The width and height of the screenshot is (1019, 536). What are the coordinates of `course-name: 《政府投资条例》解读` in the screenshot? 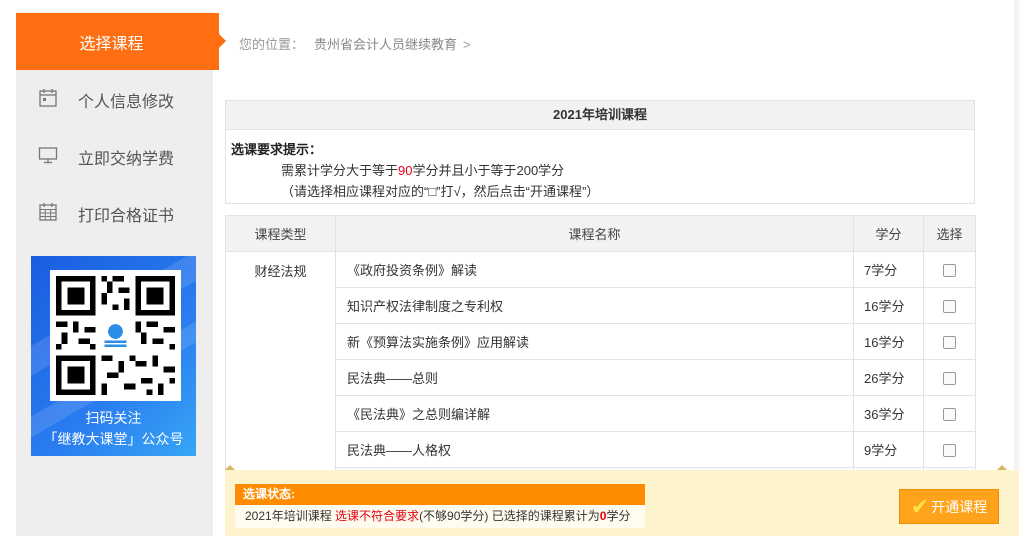 It's located at (594, 269).